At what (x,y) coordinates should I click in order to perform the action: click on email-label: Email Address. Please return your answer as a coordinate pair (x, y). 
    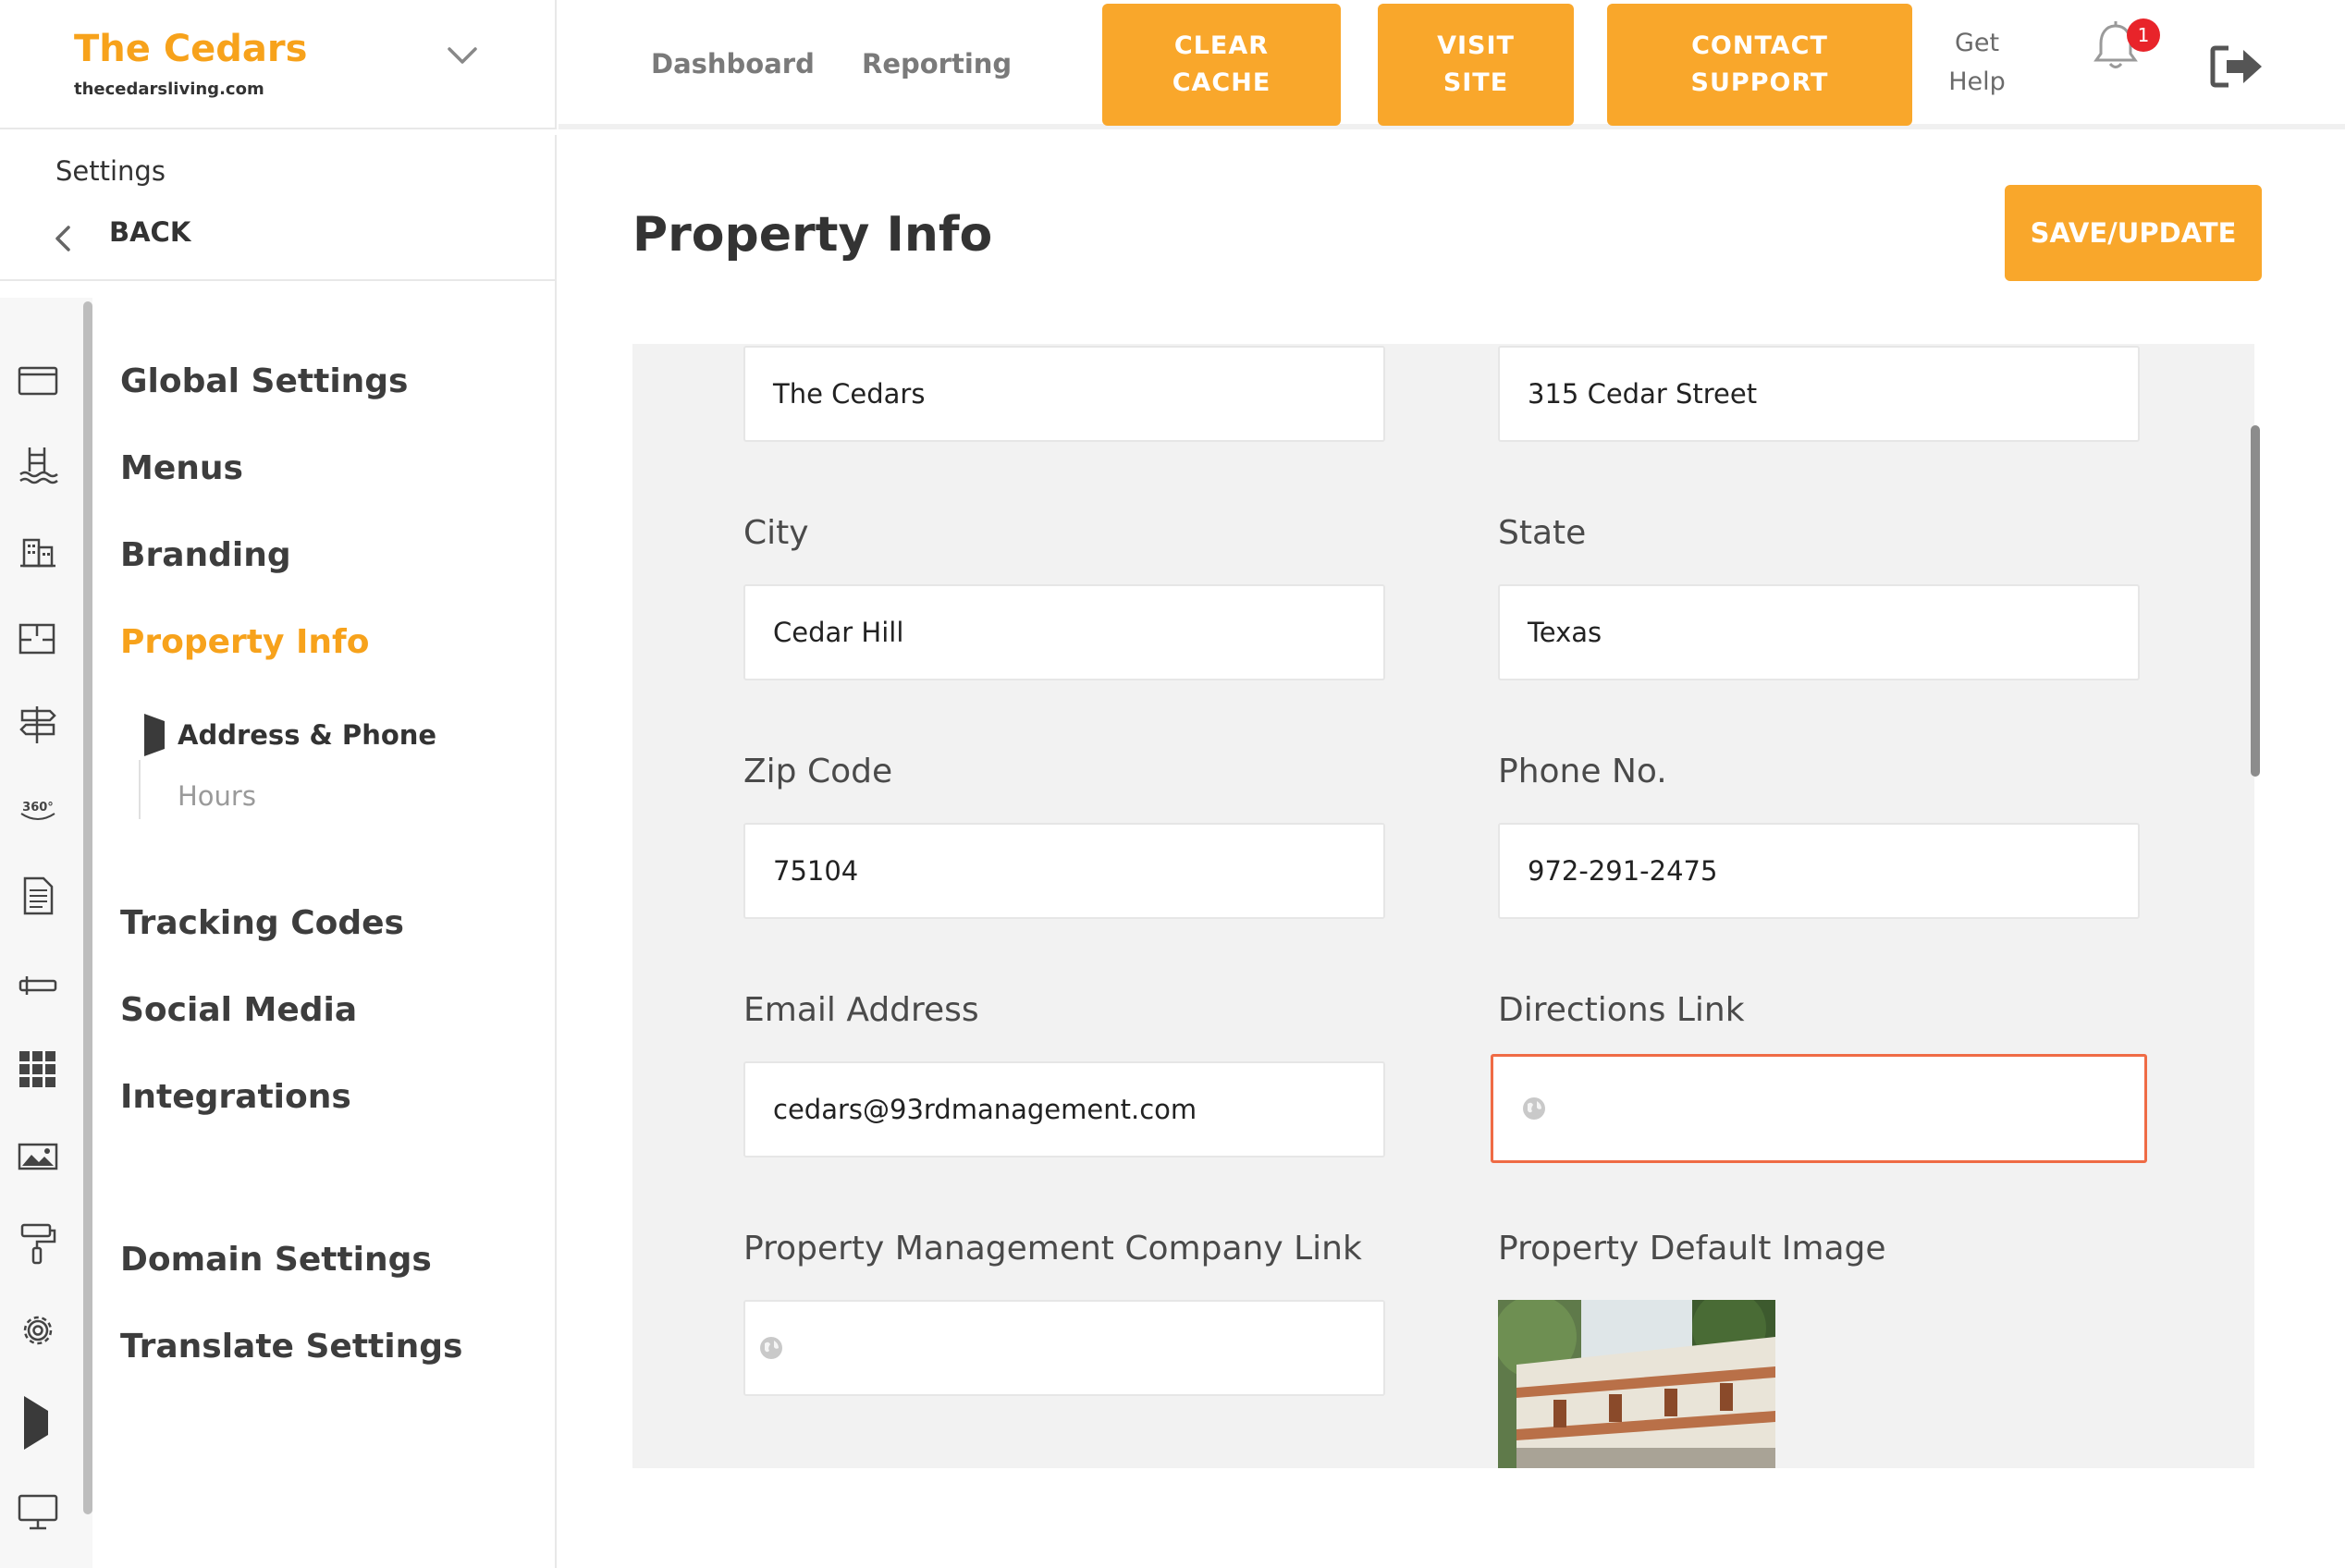
    Looking at the image, I should click on (861, 1010).